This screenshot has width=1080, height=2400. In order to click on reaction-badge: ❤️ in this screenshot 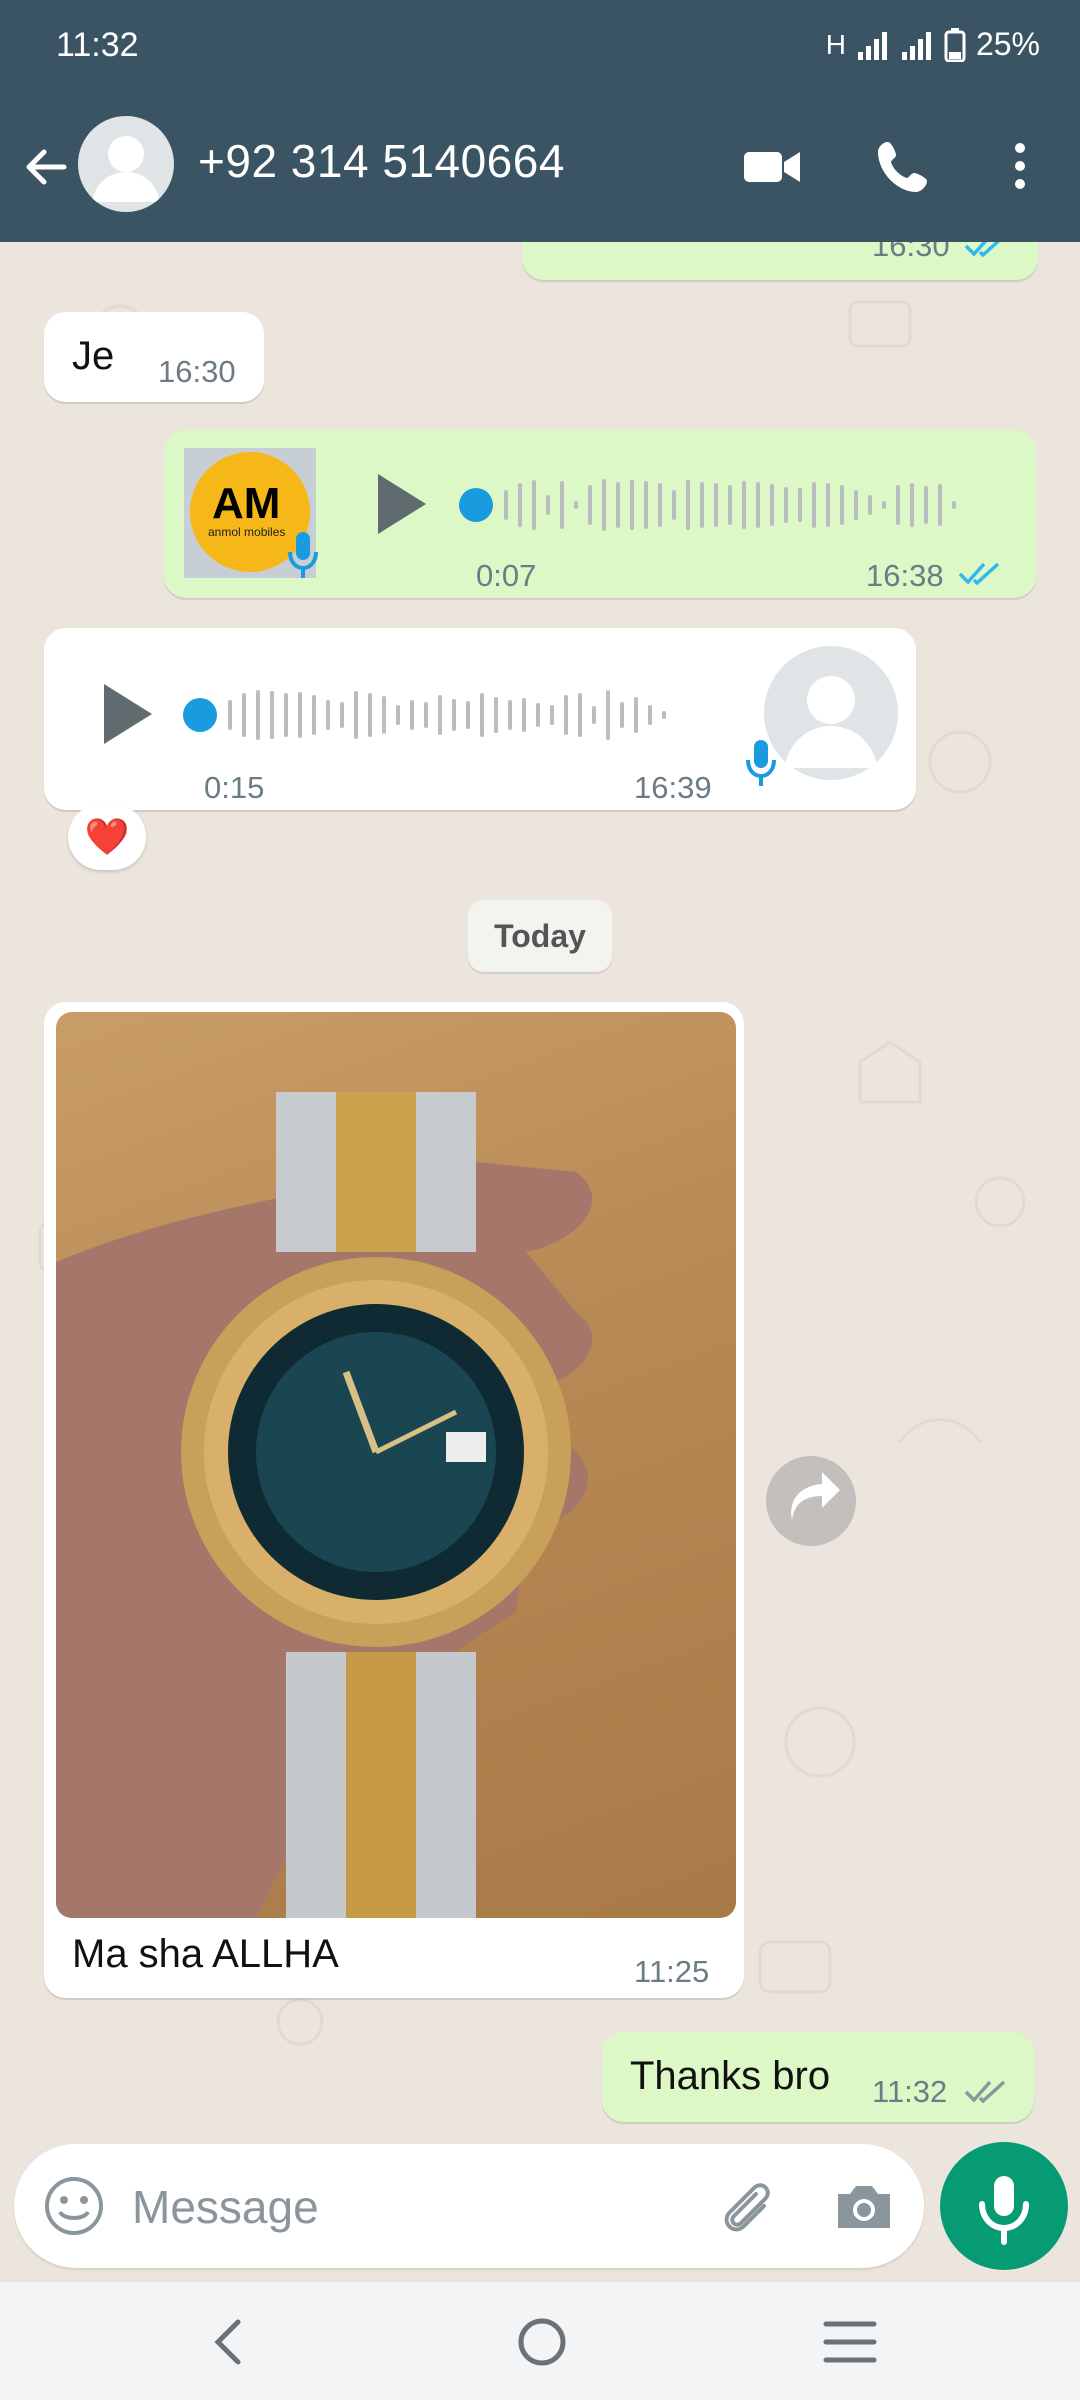, I will do `click(107, 837)`.